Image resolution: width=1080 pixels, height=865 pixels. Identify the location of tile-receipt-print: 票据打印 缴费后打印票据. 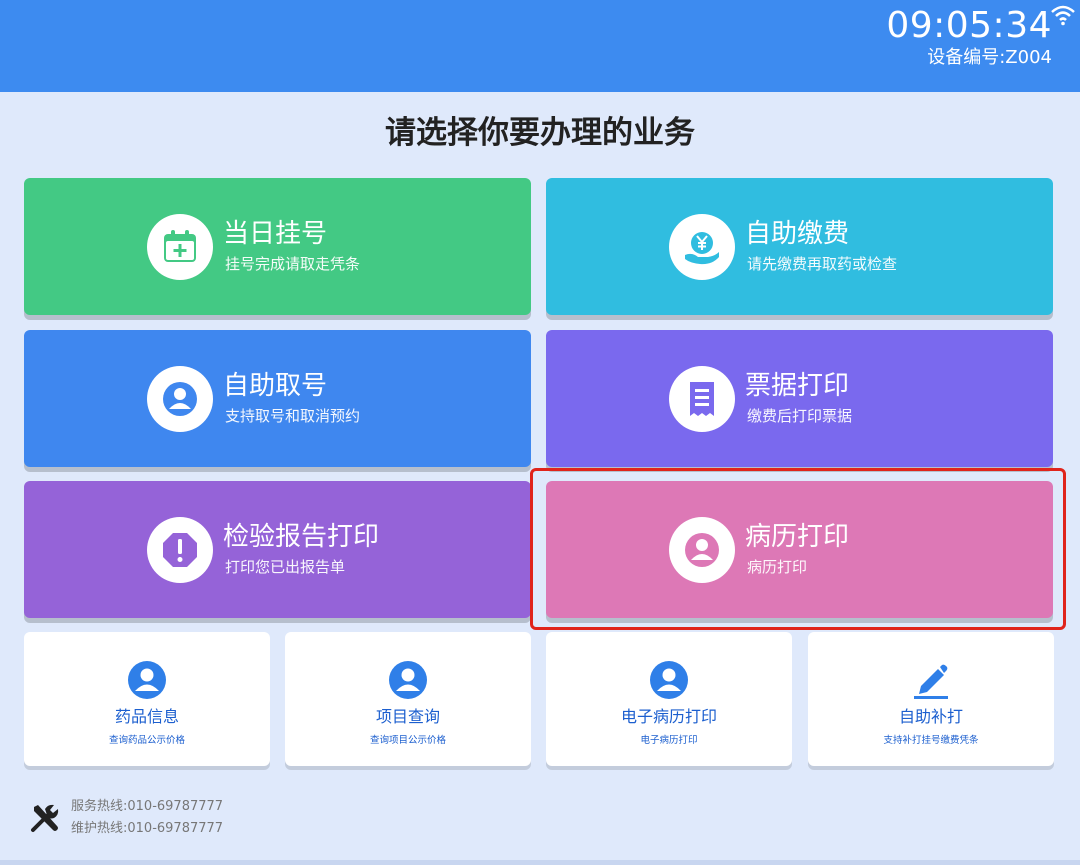
(799, 398).